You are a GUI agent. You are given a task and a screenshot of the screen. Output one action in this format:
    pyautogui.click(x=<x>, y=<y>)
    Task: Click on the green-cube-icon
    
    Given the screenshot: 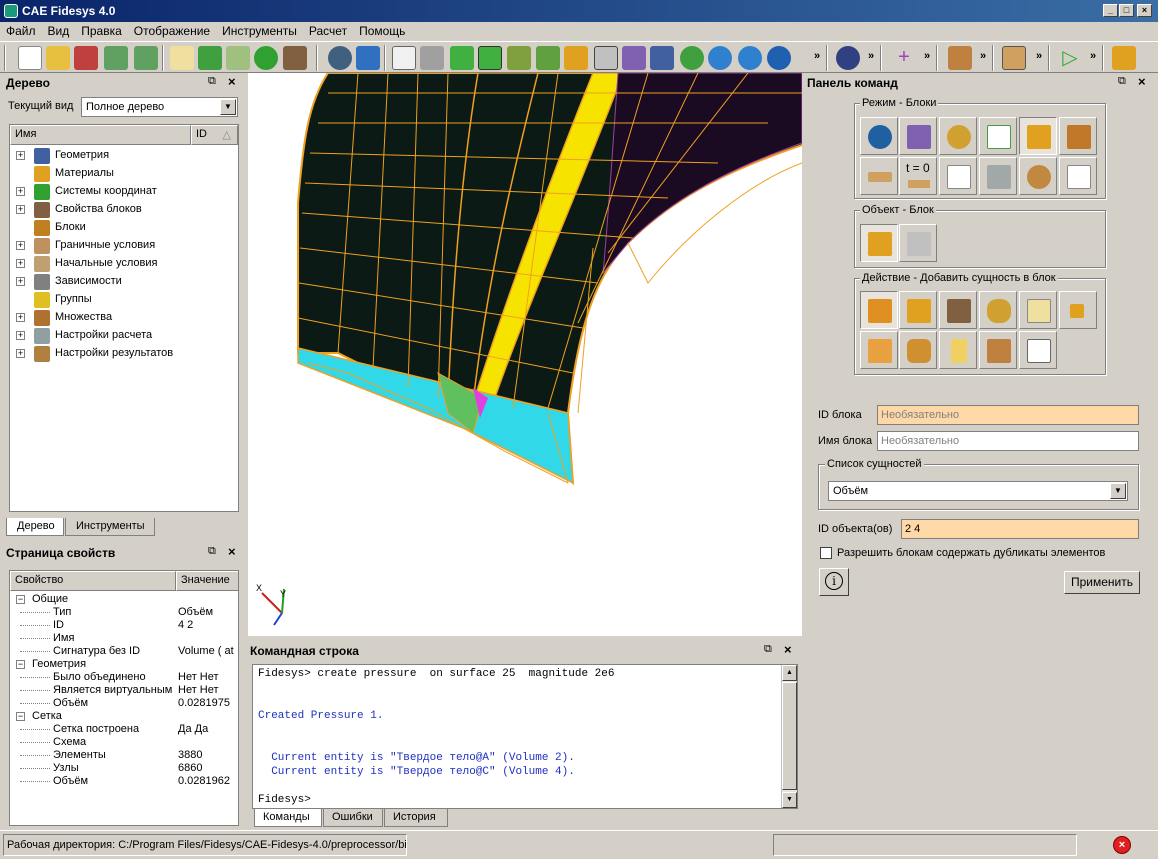 What is the action you would take?
    pyautogui.click(x=462, y=58)
    